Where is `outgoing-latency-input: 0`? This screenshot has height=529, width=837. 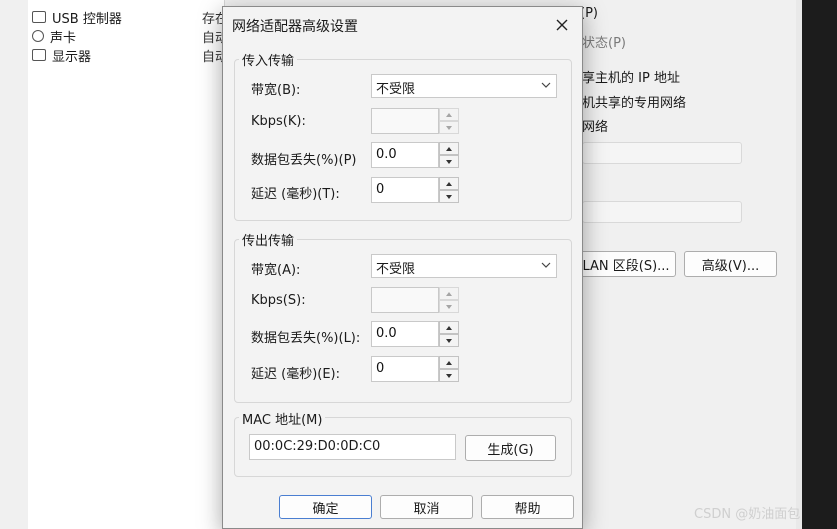 outgoing-latency-input: 0 is located at coordinates (405, 369).